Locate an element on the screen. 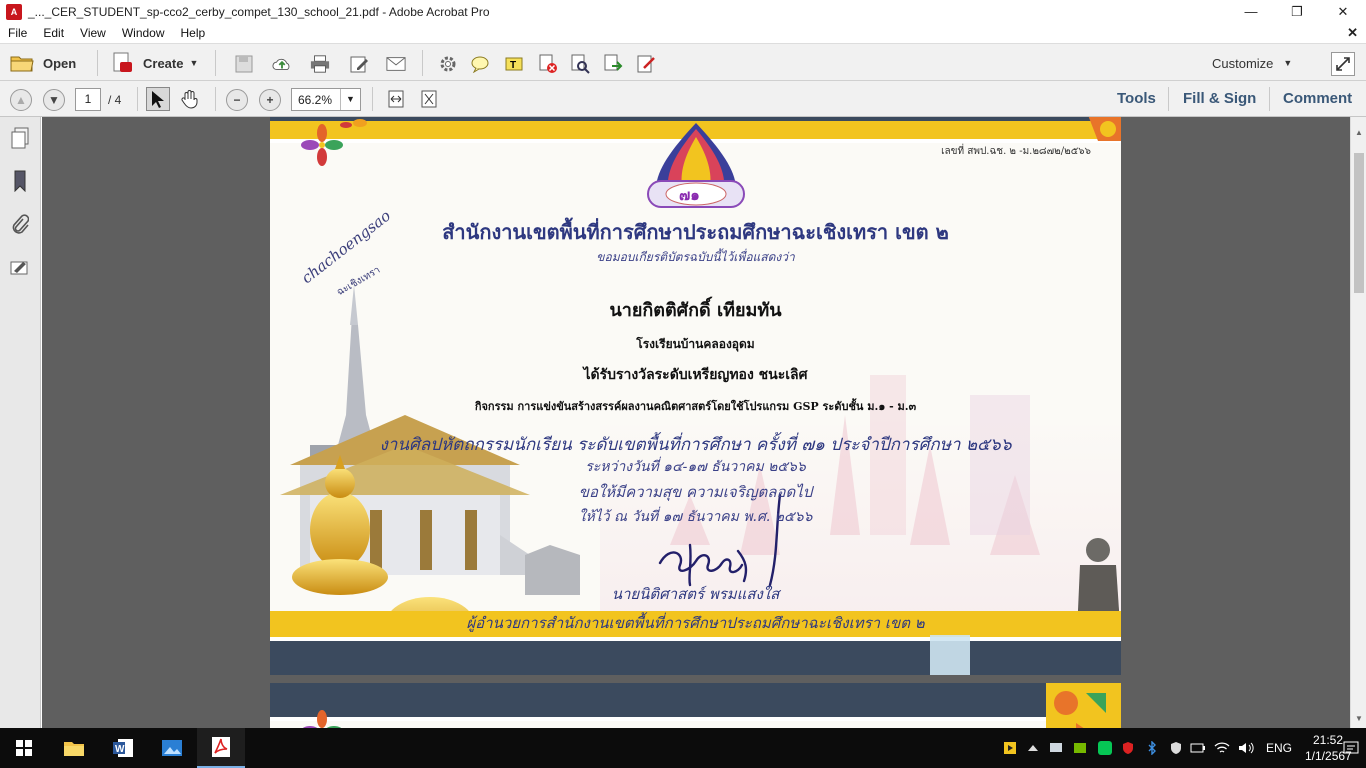 This screenshot has width=1366, height=768. acrobat-app-icon: A is located at coordinates (14, 11).